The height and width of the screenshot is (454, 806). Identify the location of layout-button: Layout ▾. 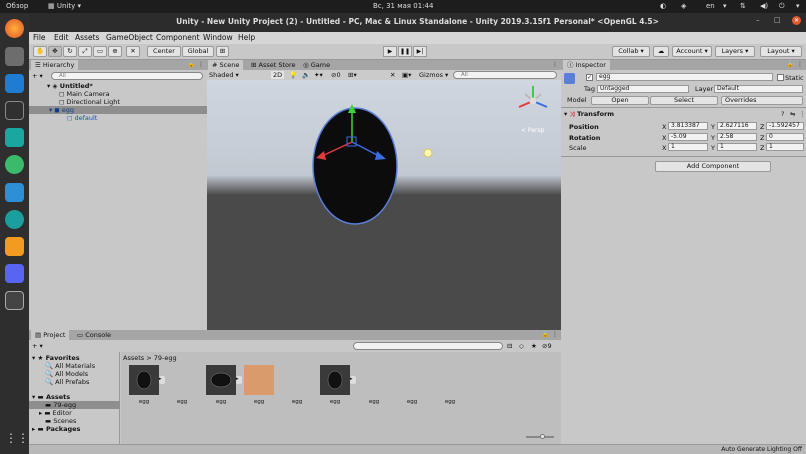
(781, 51).